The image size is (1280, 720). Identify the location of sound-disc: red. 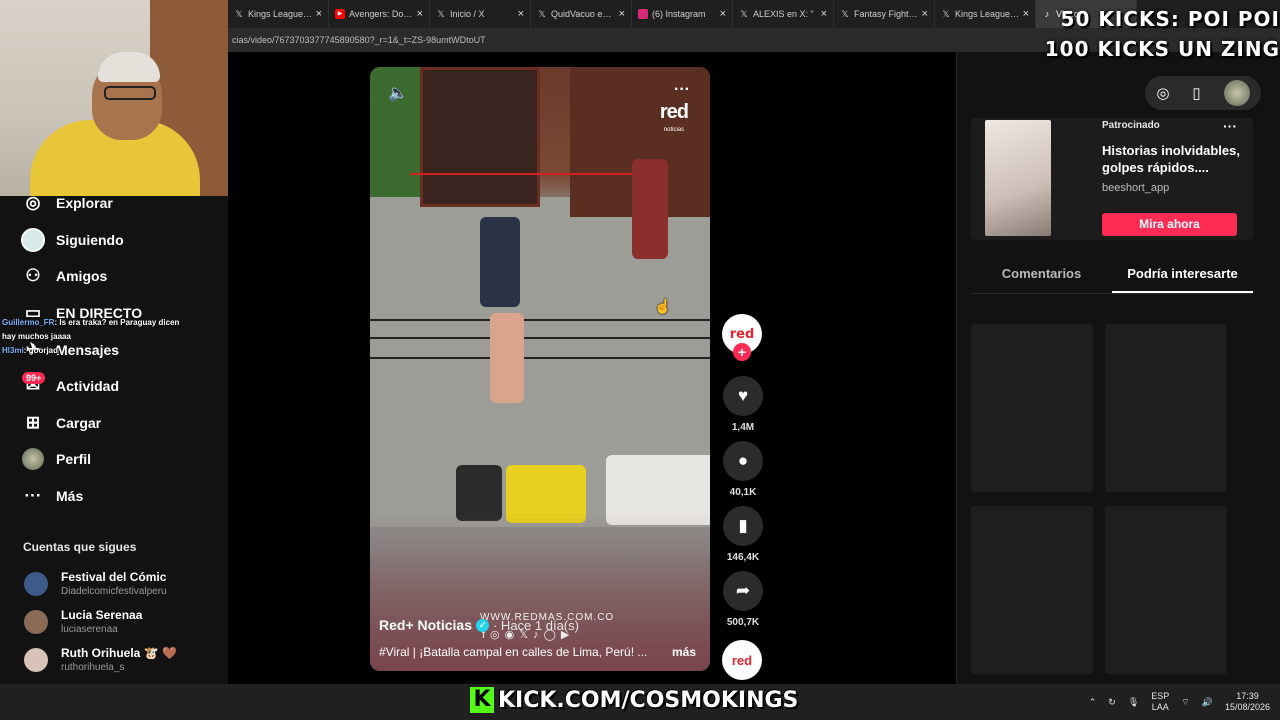
(742, 660).